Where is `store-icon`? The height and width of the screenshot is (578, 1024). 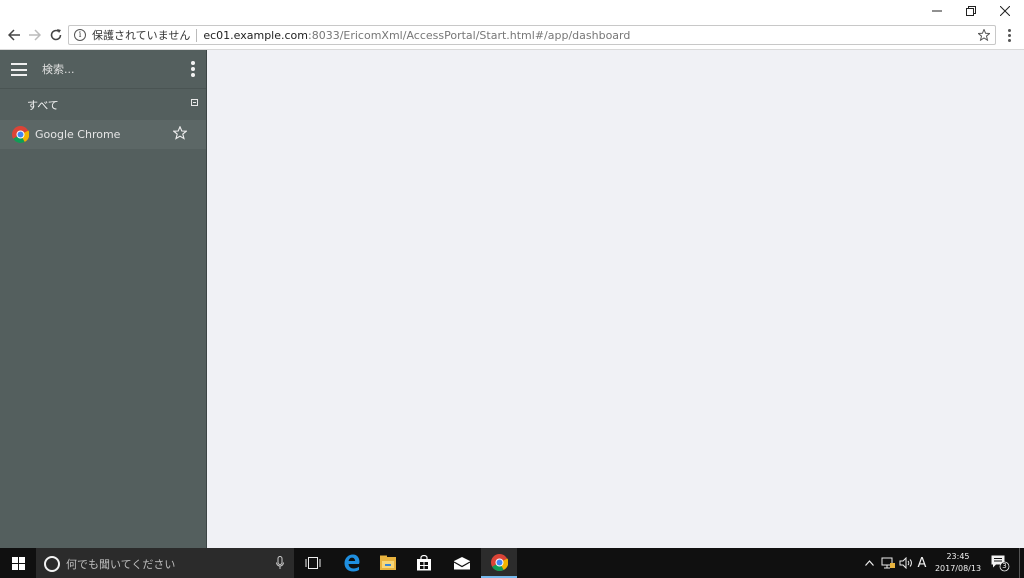
store-icon is located at coordinates (424, 563).